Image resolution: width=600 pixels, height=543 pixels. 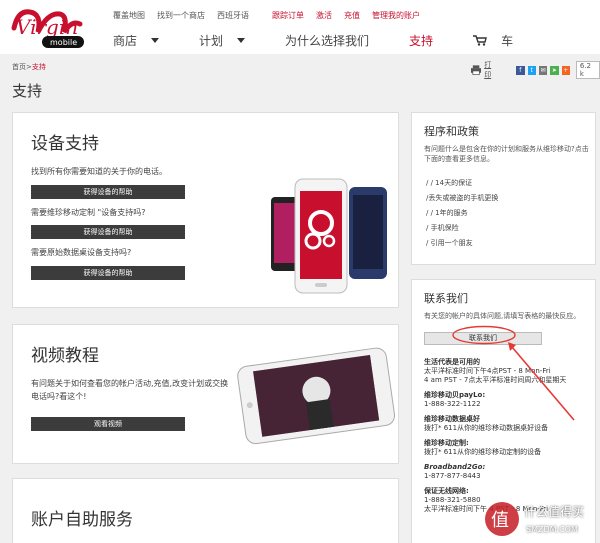 I want to click on annotation-overlay, so click(x=513, y=373).